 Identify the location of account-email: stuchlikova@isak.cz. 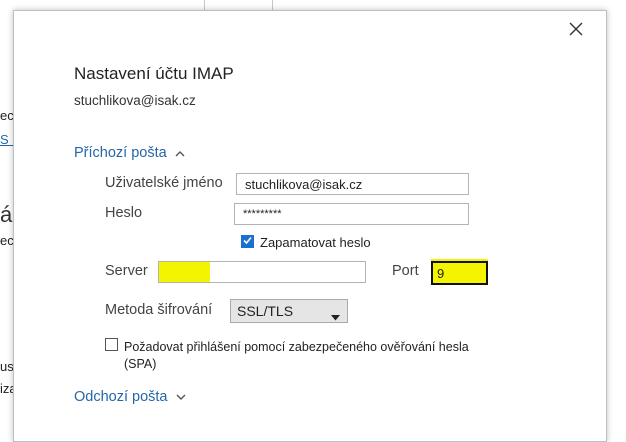
(135, 100).